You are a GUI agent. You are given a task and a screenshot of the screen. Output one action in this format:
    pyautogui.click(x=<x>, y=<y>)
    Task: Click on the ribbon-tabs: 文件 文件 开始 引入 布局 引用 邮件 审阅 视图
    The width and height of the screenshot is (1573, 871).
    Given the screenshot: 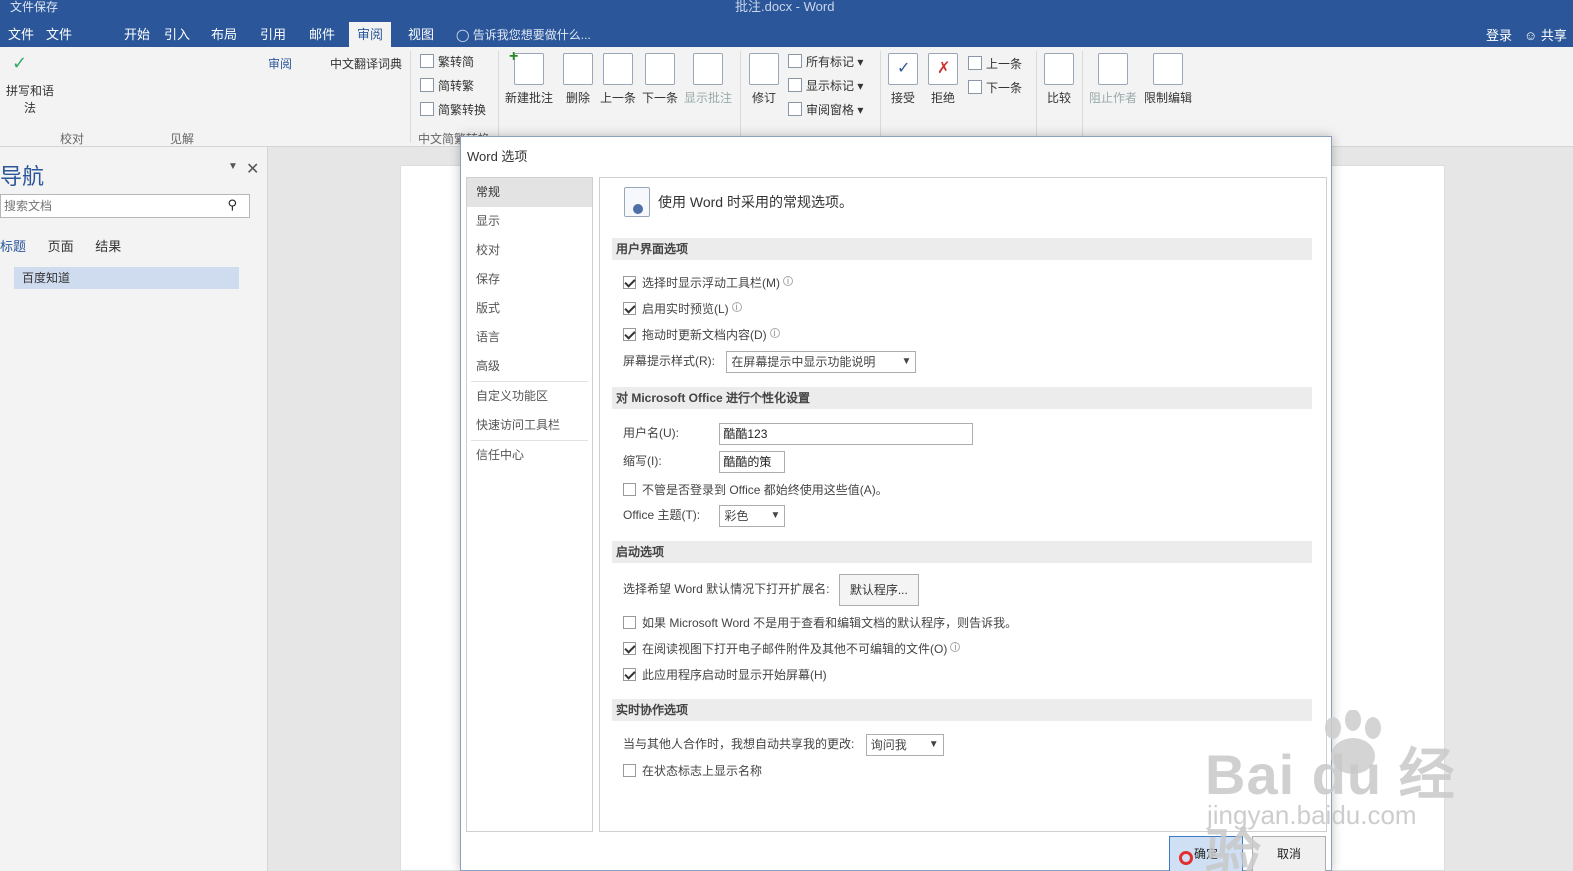 What is the action you would take?
    pyautogui.click(x=786, y=33)
    